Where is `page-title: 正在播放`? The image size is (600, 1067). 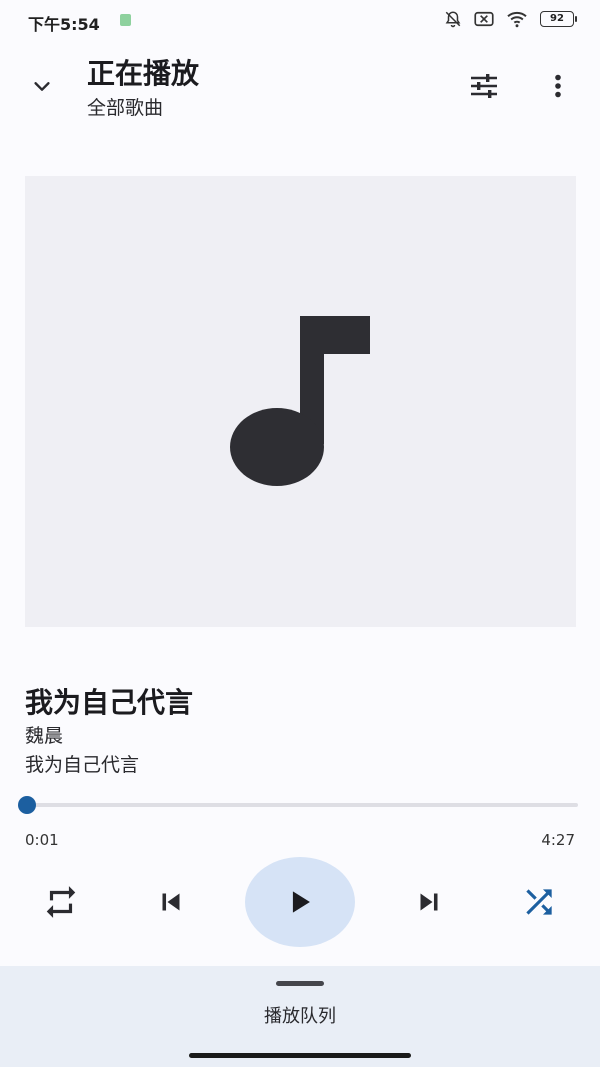 page-title: 正在播放 is located at coordinates (143, 73).